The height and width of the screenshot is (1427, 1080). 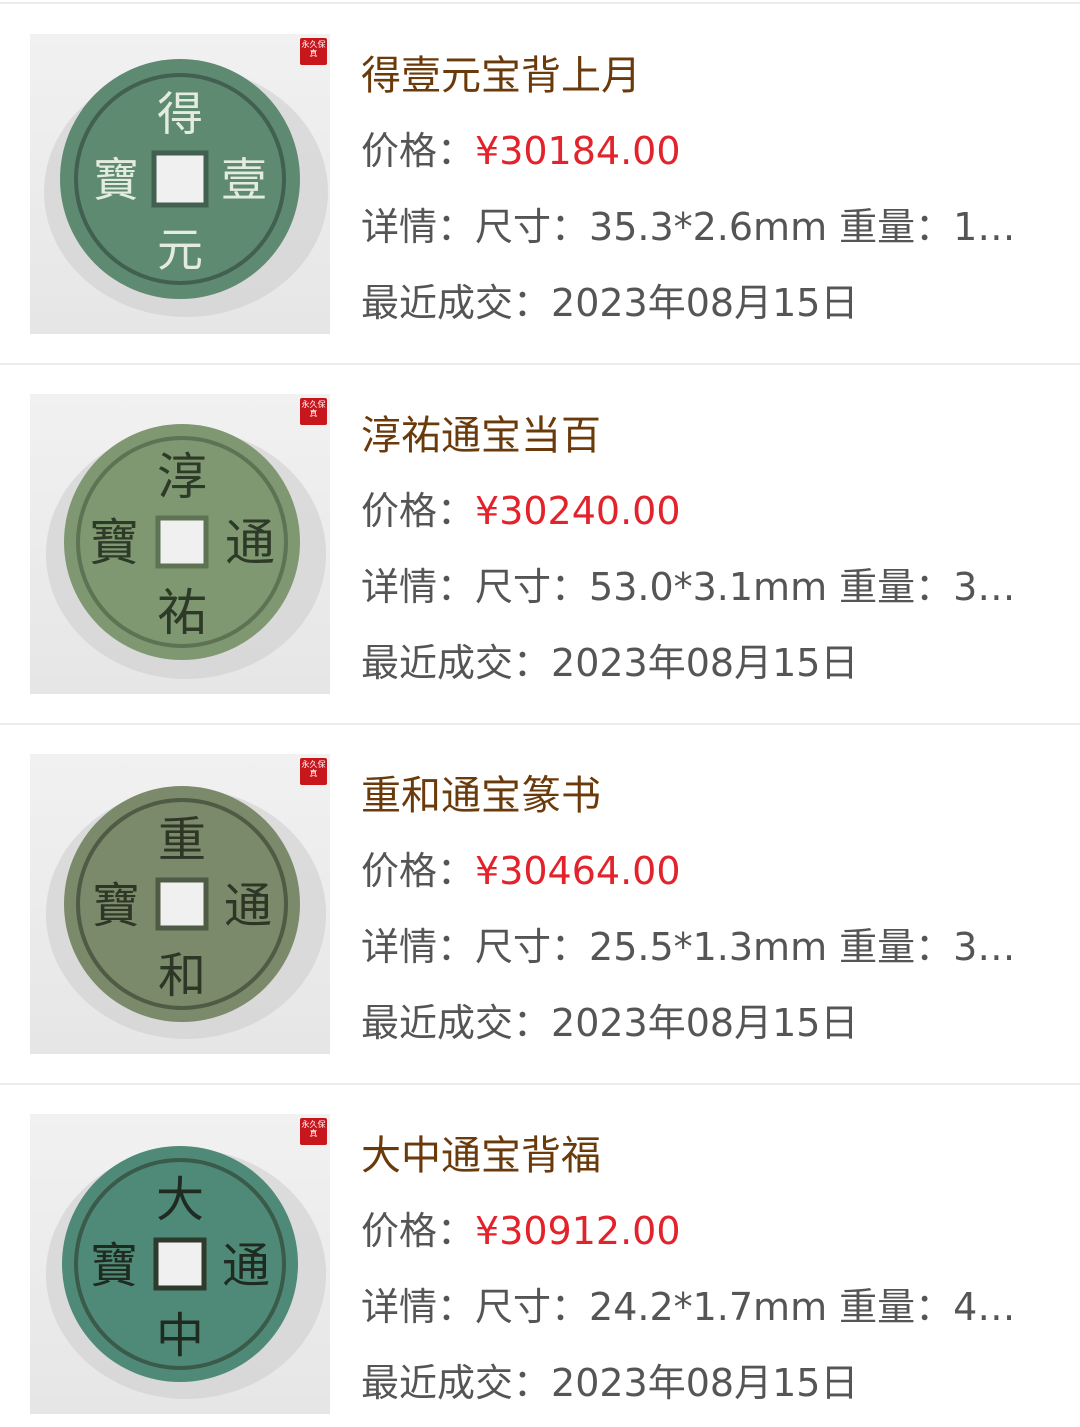 I want to click on coin-thumbnail: 得 壹 元 寶 永久保真, so click(x=180, y=184).